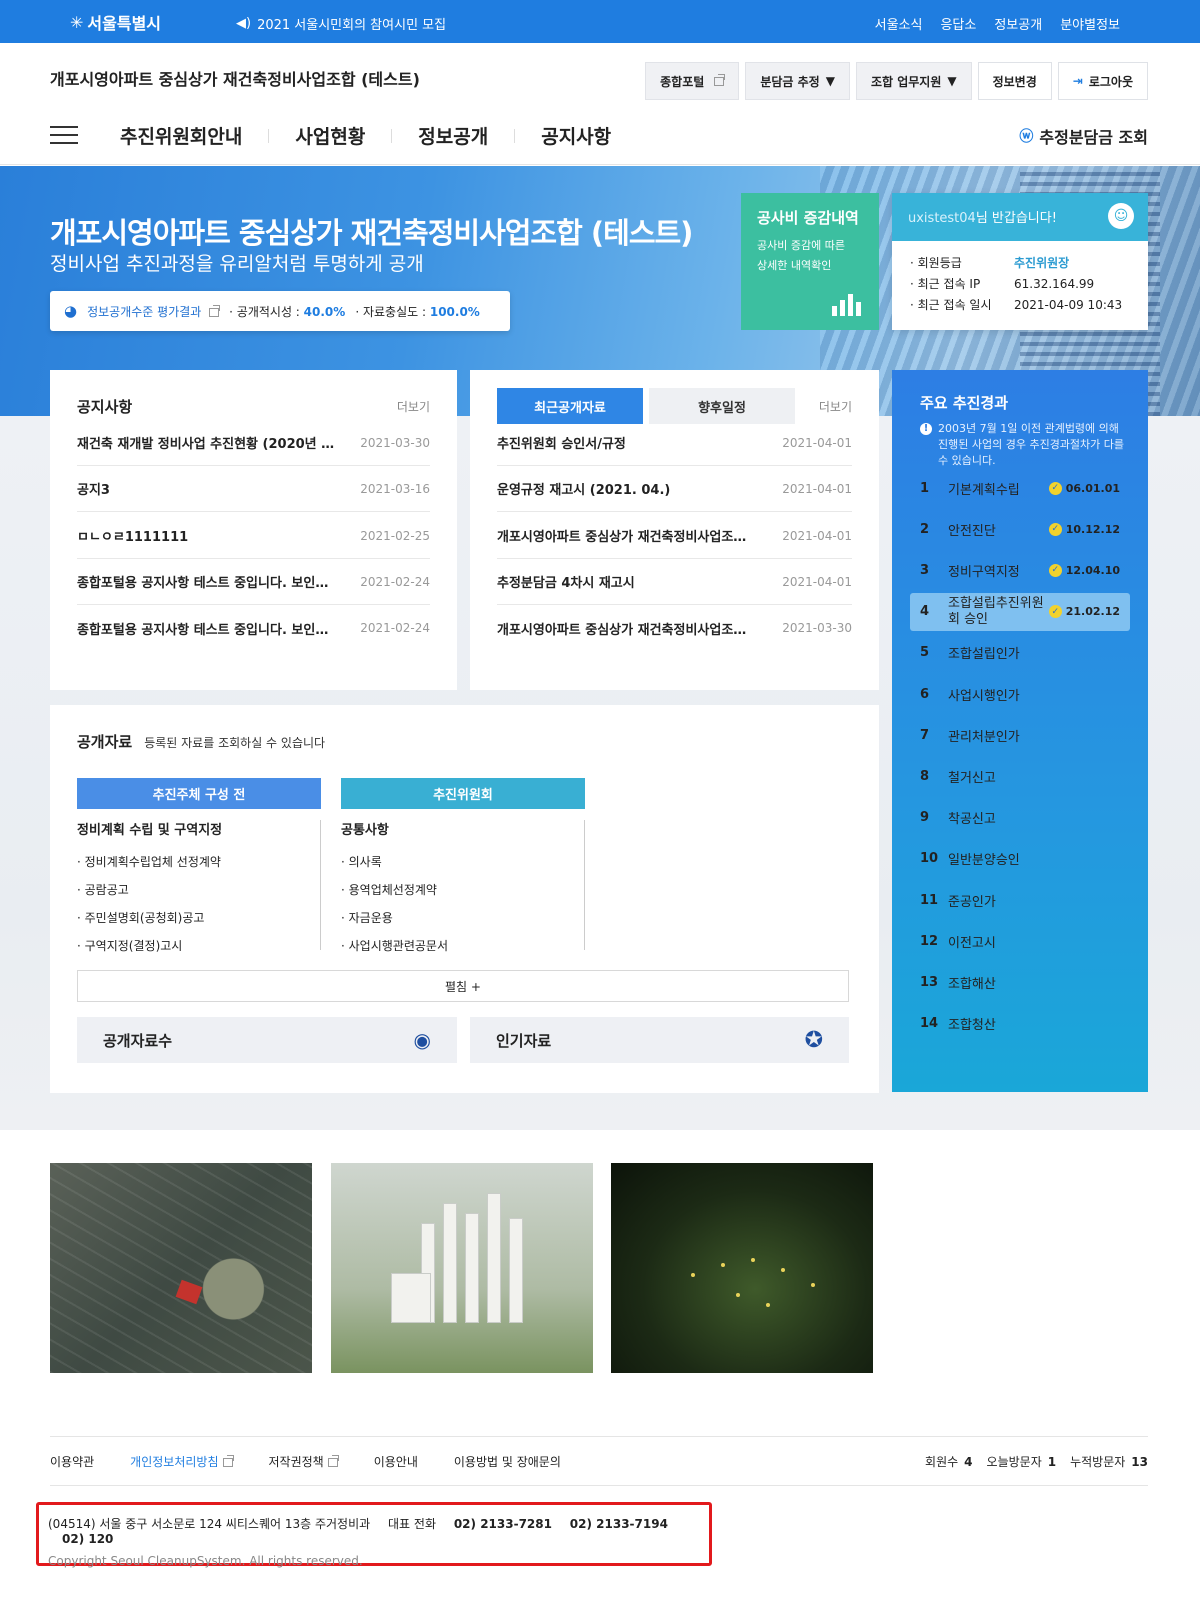  Describe the element at coordinates (463, 946) in the screenshot. I see `list-item: 사업시행관련공문서` at that location.